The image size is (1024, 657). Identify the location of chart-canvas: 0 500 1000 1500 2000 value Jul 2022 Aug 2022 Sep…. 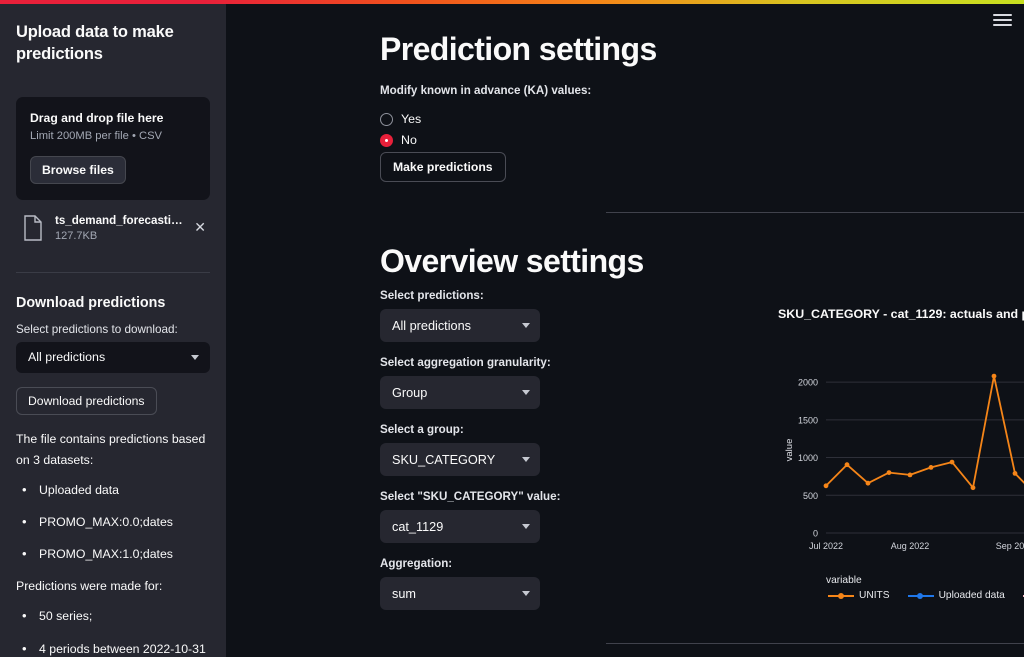
(904, 471).